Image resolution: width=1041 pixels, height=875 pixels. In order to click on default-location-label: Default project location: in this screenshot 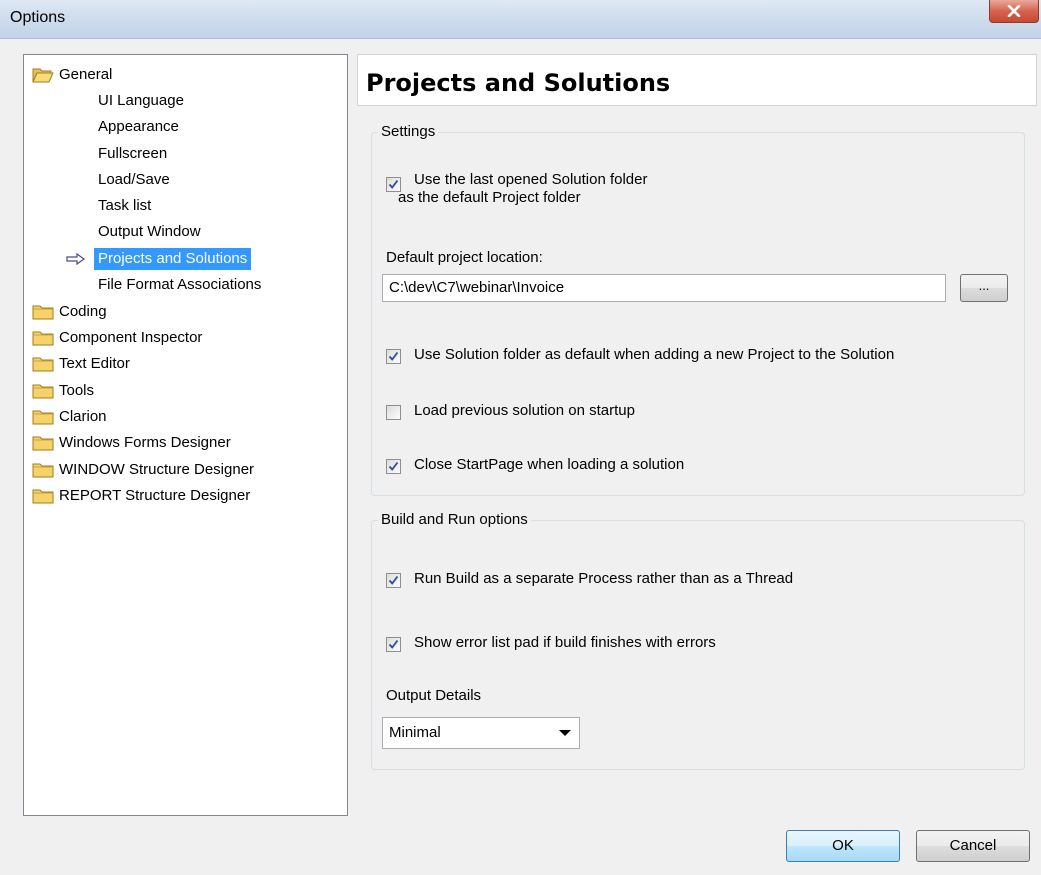, I will do `click(464, 257)`.